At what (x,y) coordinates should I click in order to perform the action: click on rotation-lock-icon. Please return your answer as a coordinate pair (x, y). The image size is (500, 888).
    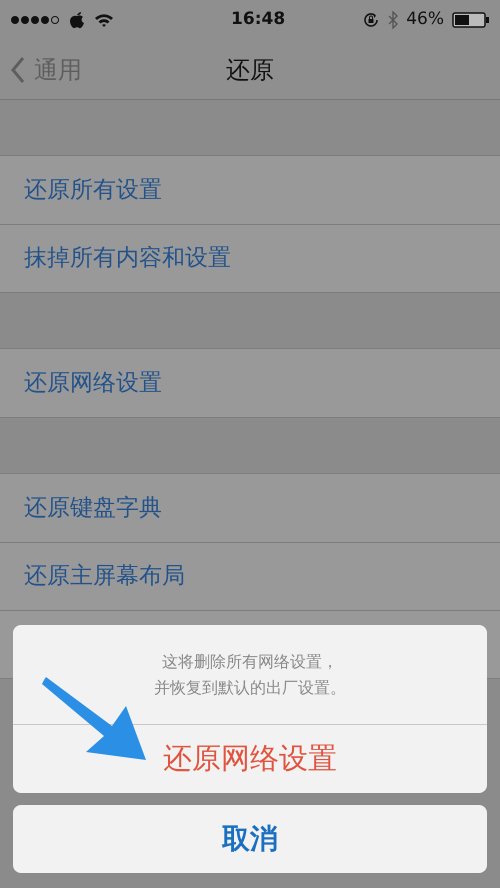
    Looking at the image, I should click on (371, 20).